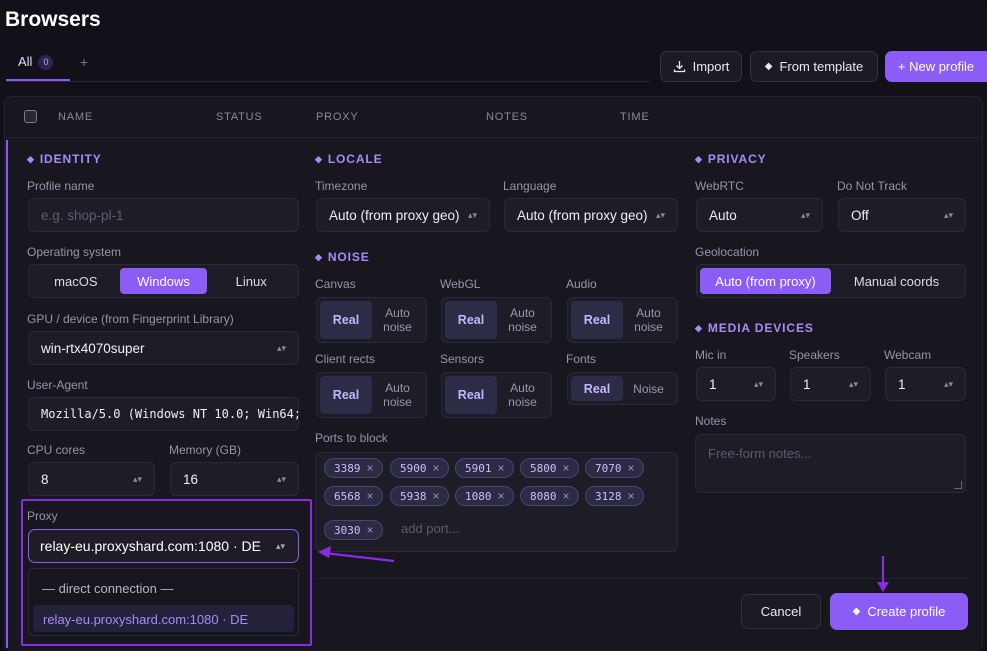 The height and width of the screenshot is (651, 987). Describe the element at coordinates (356, 554) in the screenshot. I see `annotation-arrow-left` at that location.